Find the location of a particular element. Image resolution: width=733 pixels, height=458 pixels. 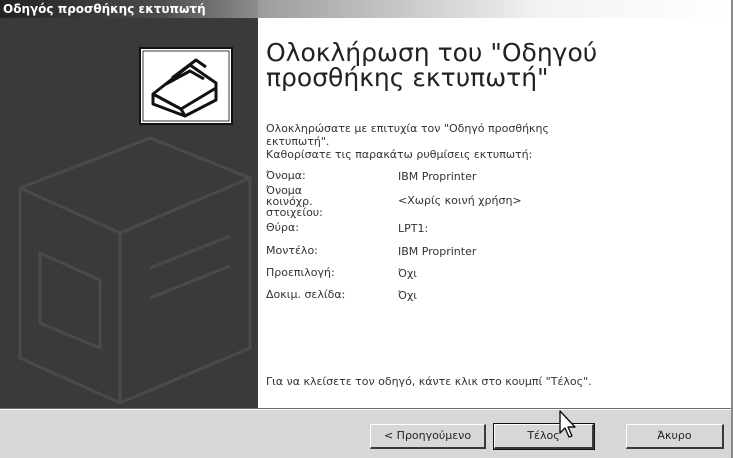

footer-separator-highlight is located at coordinates (365, 409).